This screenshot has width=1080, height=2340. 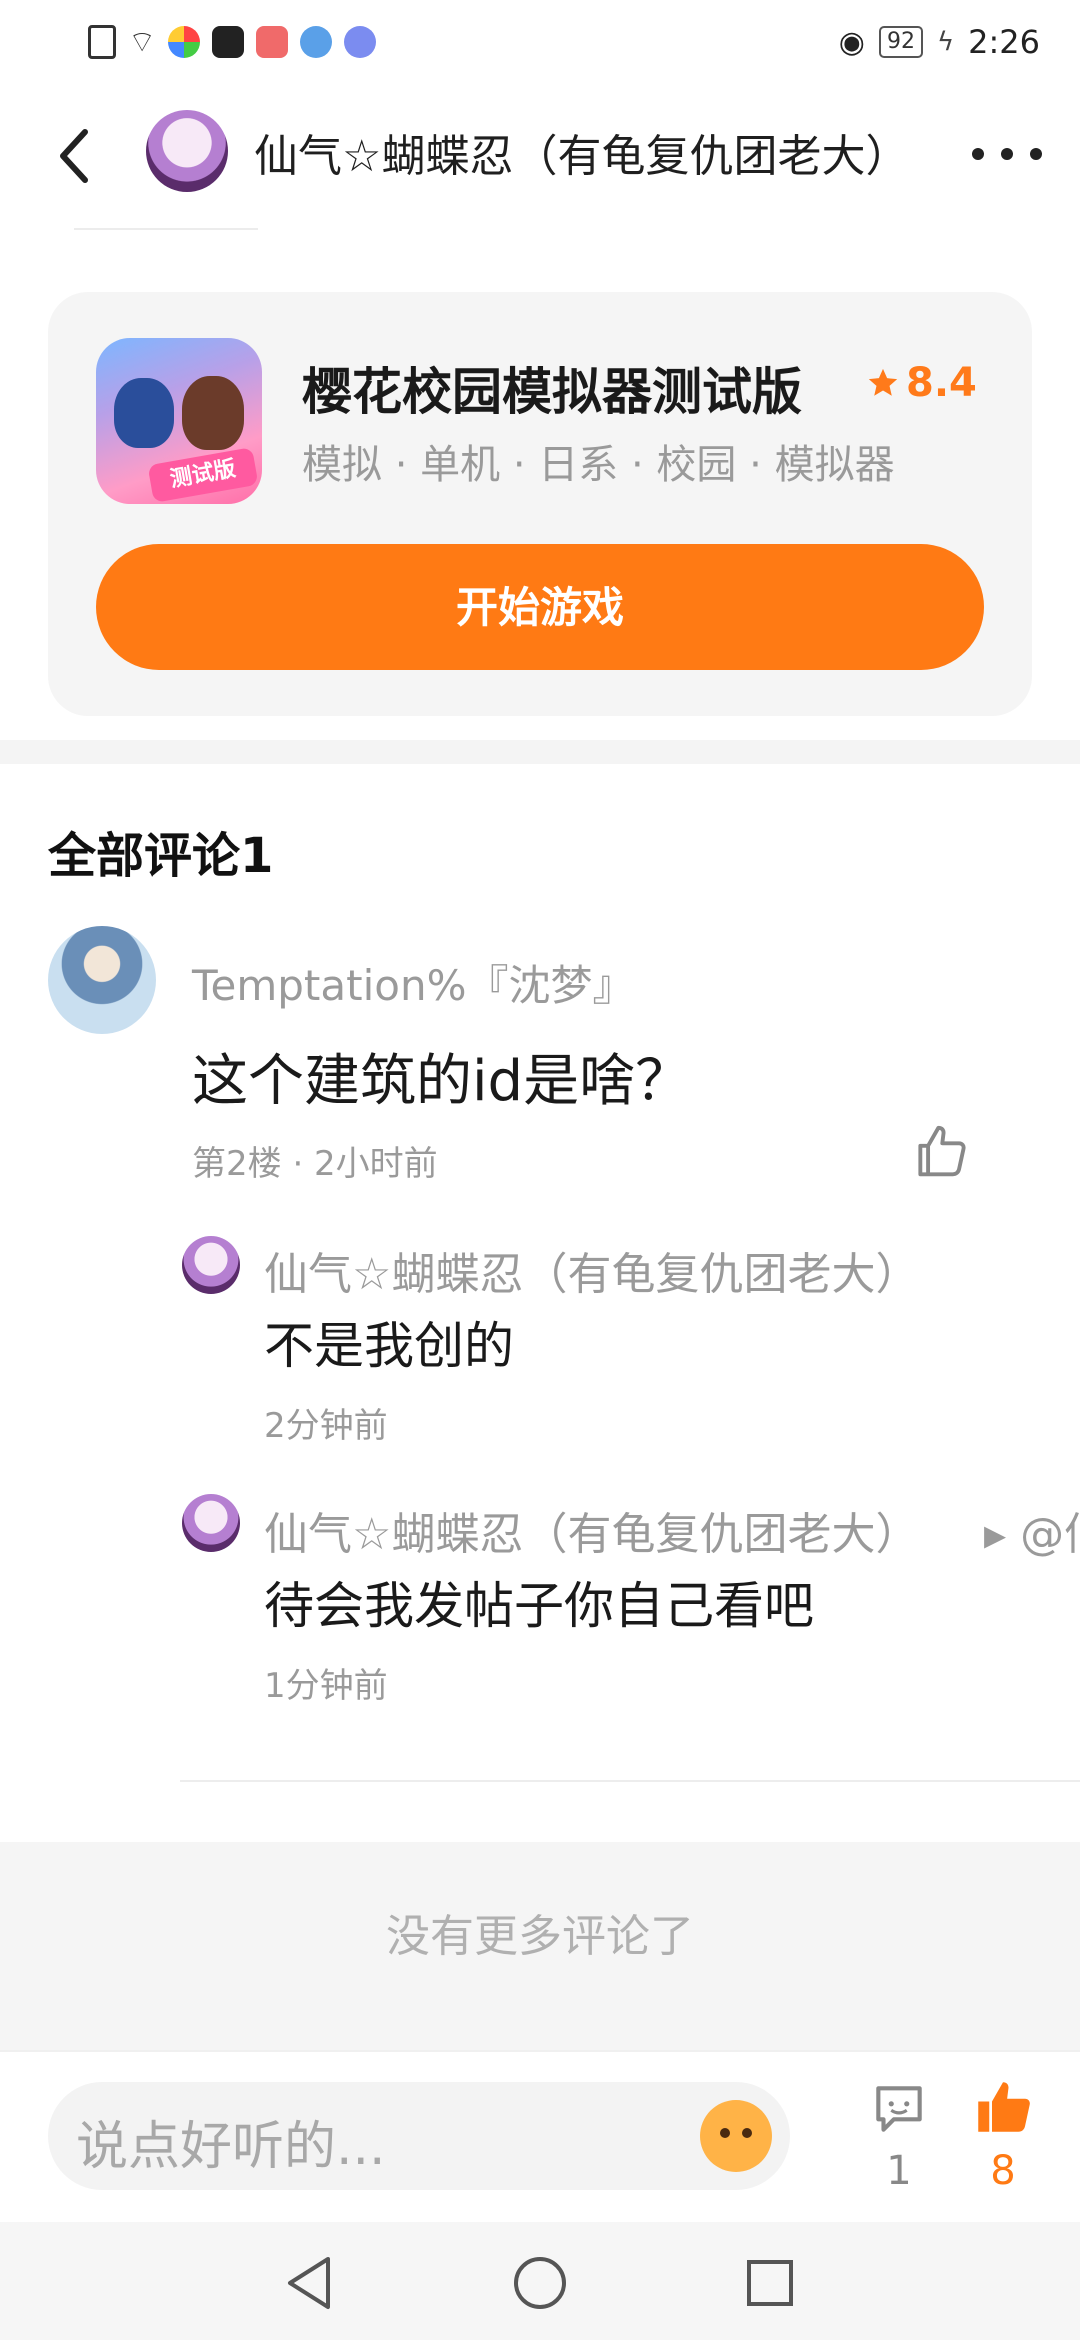 I want to click on like-button, so click(x=1003, y=2107).